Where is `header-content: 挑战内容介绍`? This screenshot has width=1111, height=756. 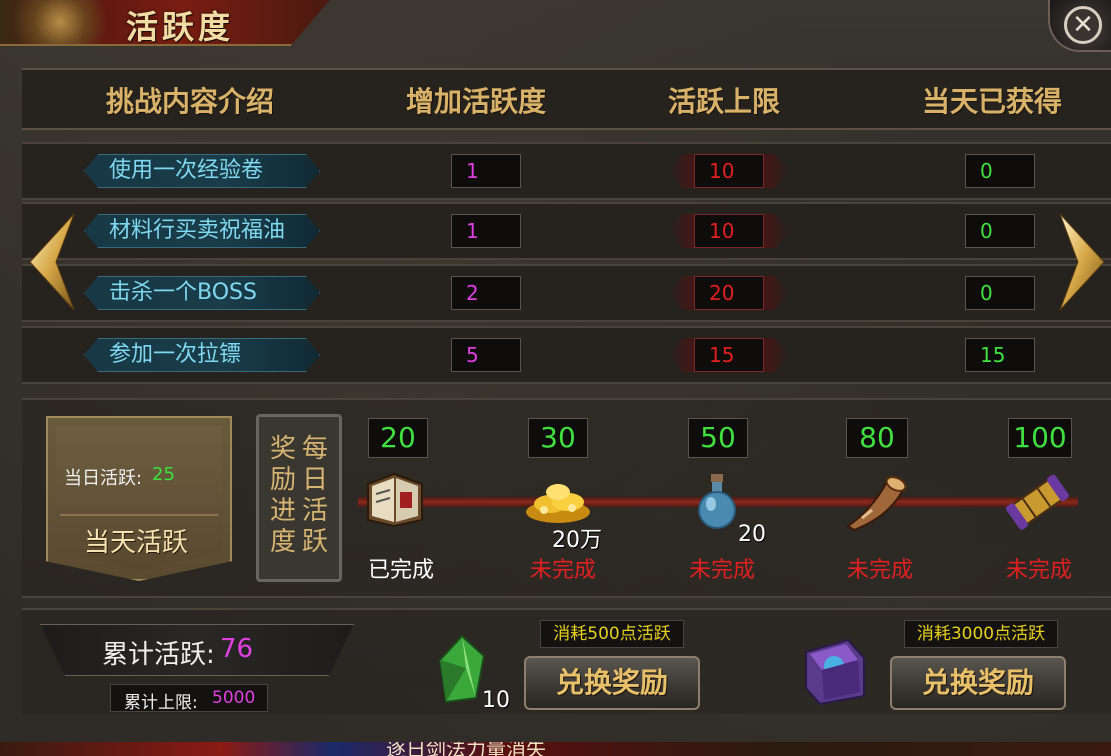 header-content: 挑战内容介绍 is located at coordinates (190, 101).